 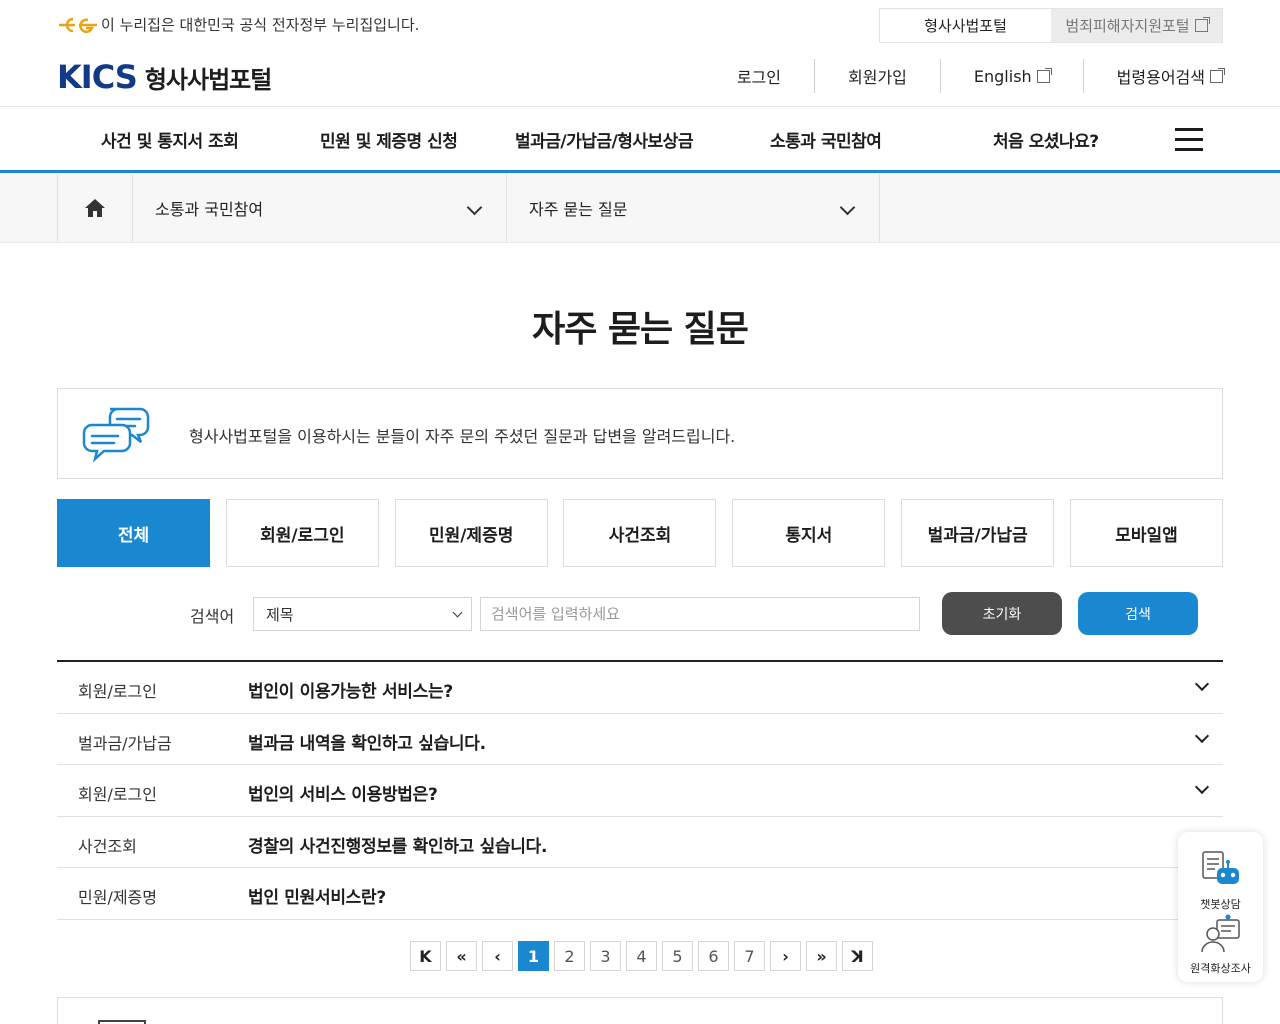 I want to click on chatbot-icon, so click(x=1220, y=867).